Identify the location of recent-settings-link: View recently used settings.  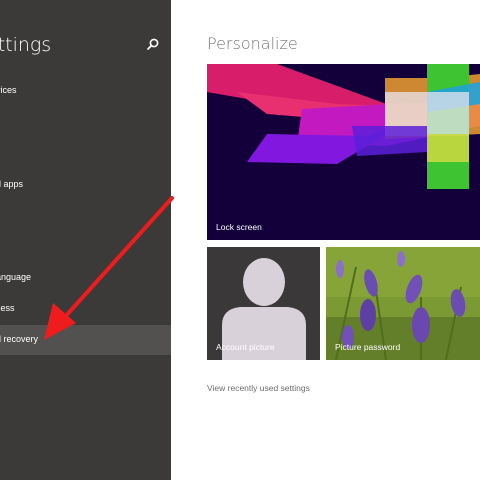
(258, 388).